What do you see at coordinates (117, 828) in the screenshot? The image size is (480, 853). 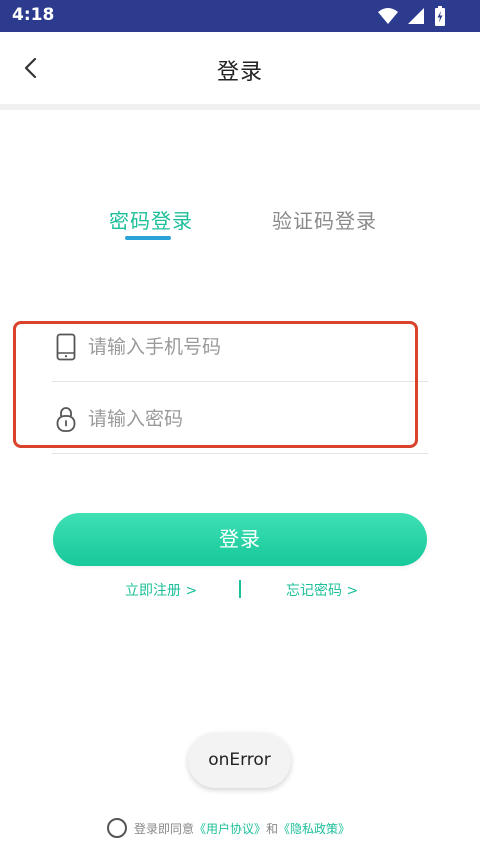 I see `agreement-checkbox` at bounding box center [117, 828].